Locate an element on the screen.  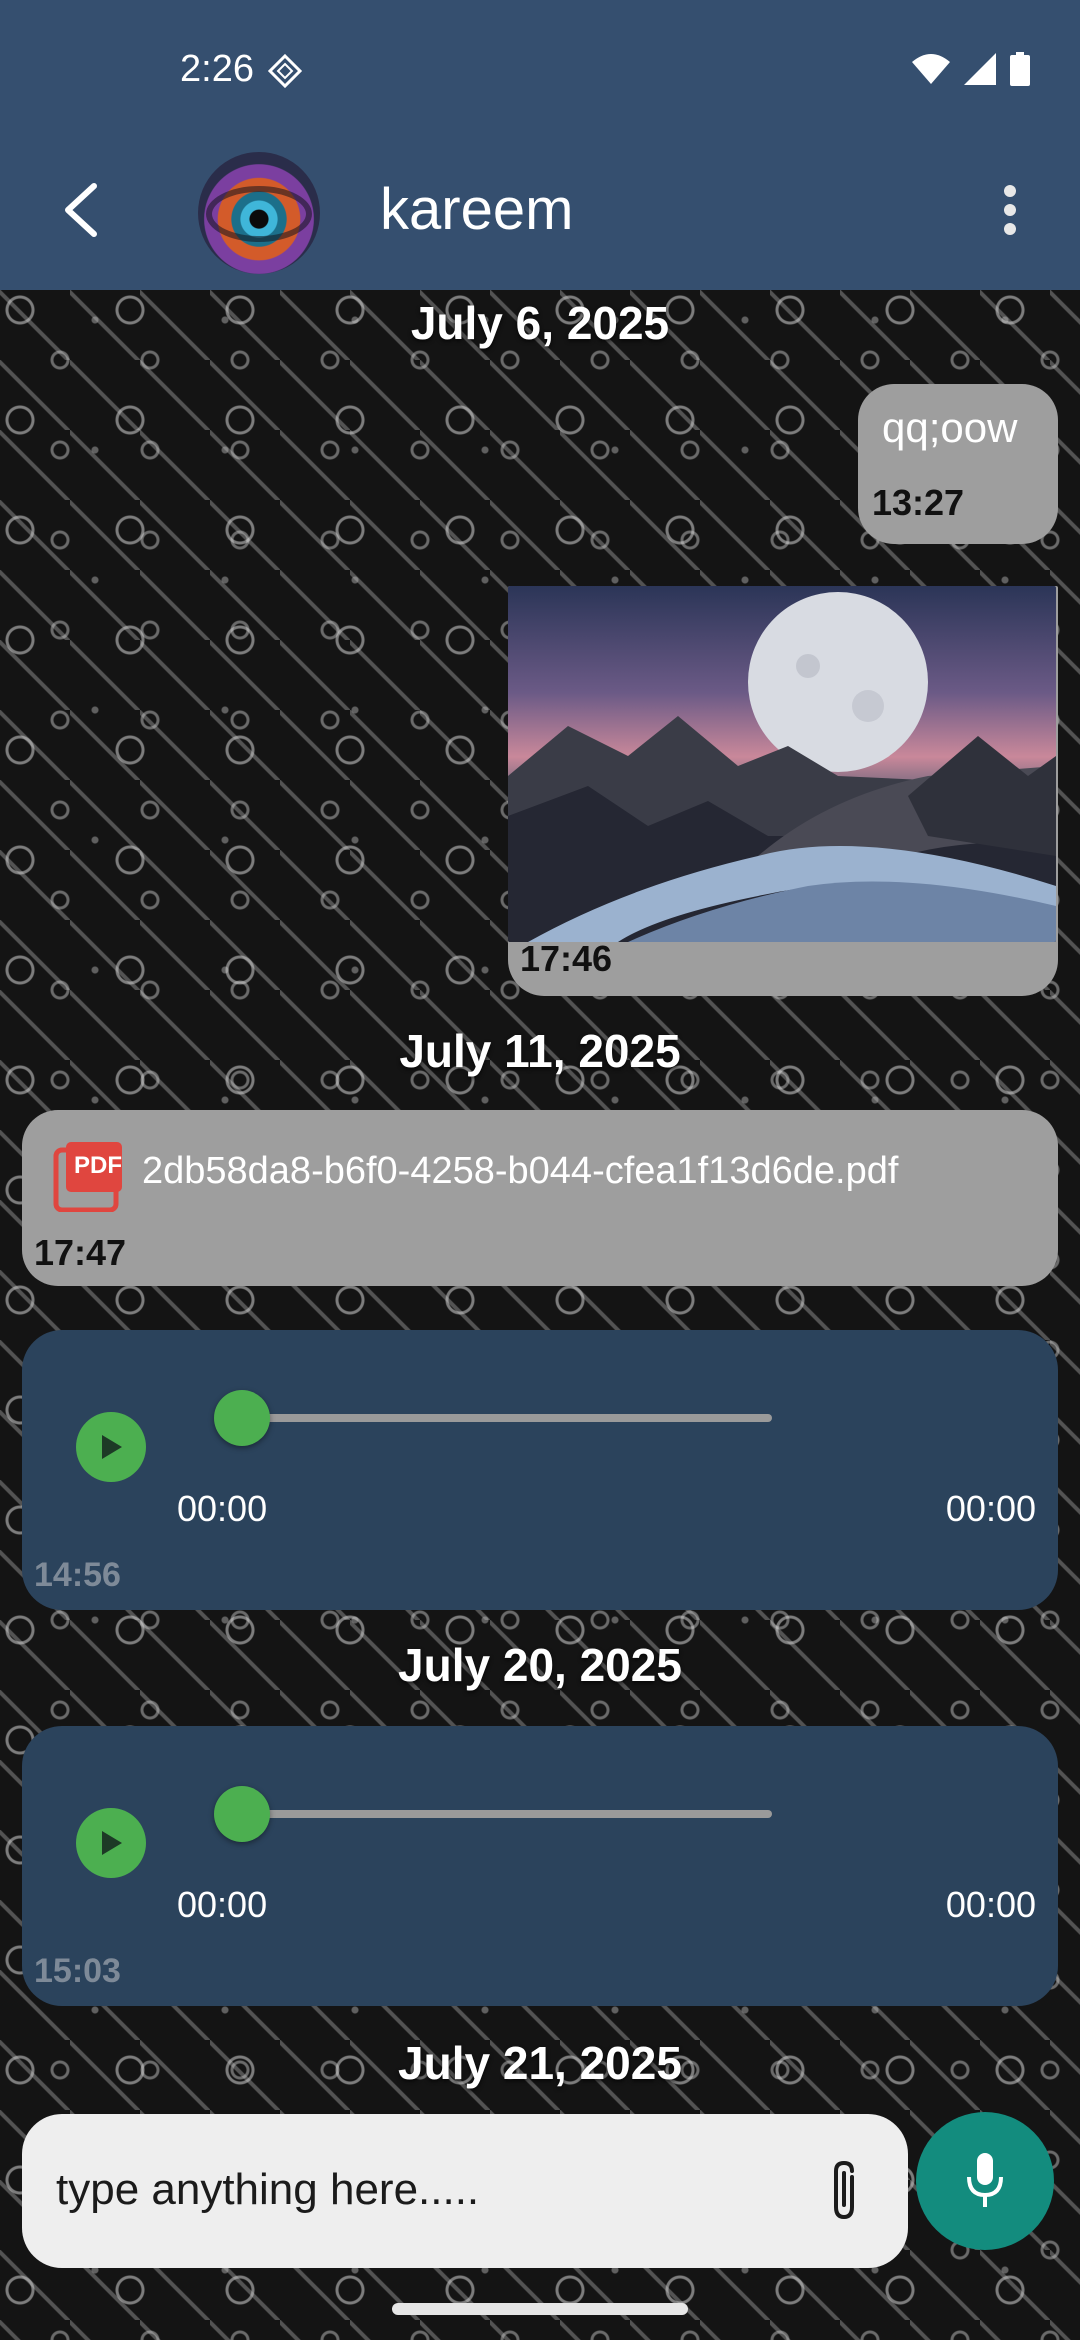
message-time: 17:46 is located at coordinates (566, 958).